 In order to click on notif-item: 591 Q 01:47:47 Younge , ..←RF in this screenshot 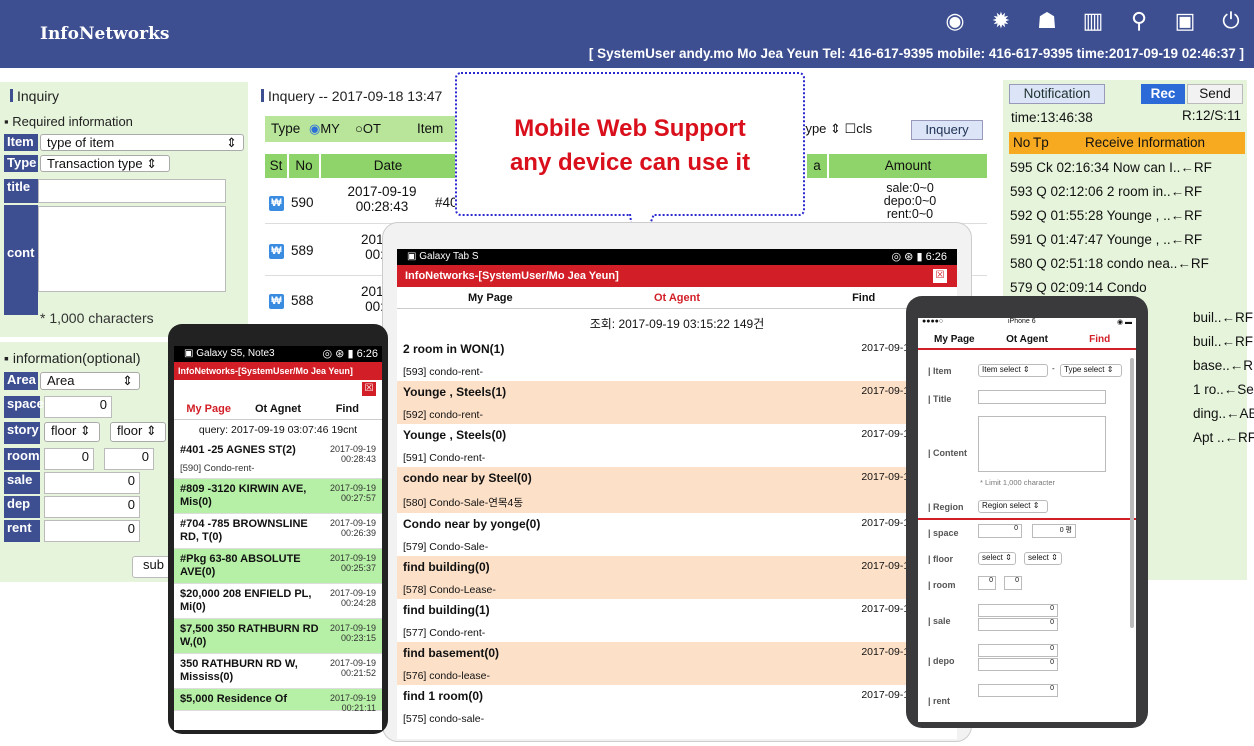, I will do `click(1125, 240)`.